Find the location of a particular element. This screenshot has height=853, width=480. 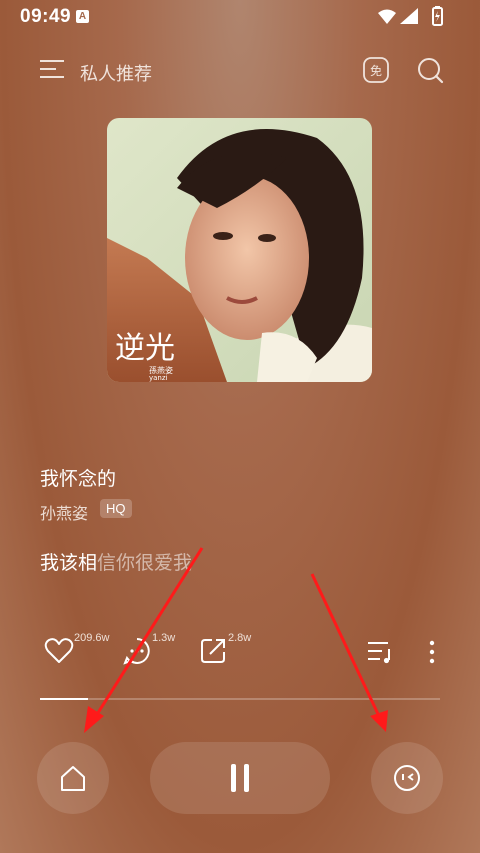

status-icons is located at coordinates (410, 16).